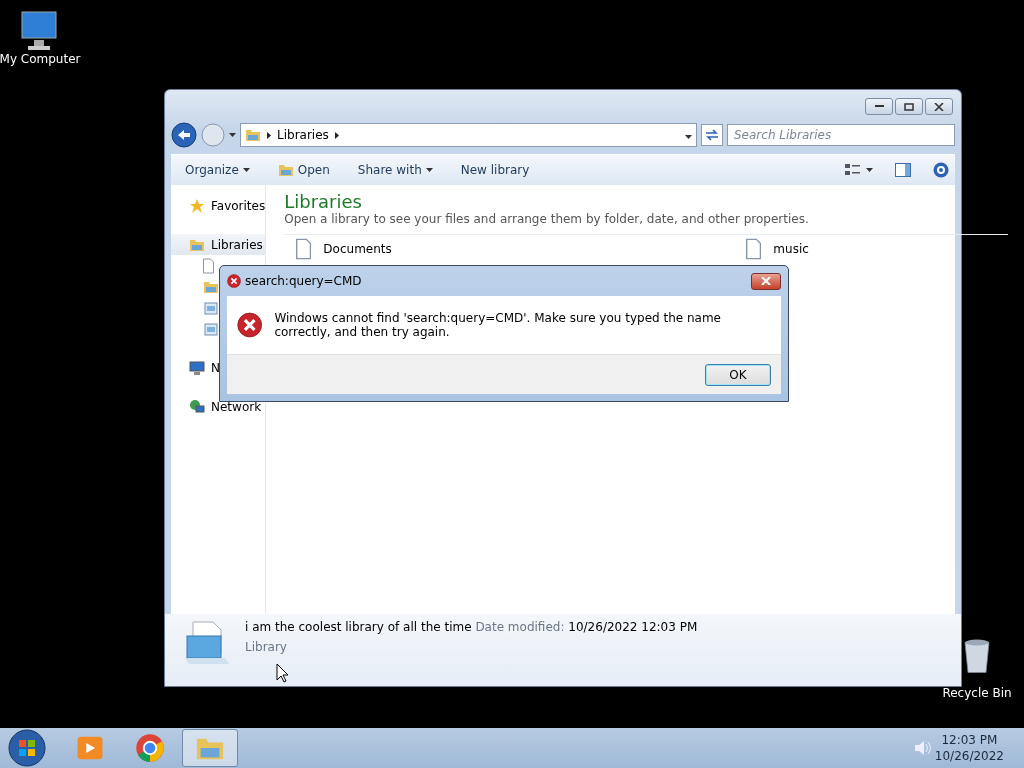  I want to click on date-value: 10/26/2022 12:03 PM, so click(633, 627).